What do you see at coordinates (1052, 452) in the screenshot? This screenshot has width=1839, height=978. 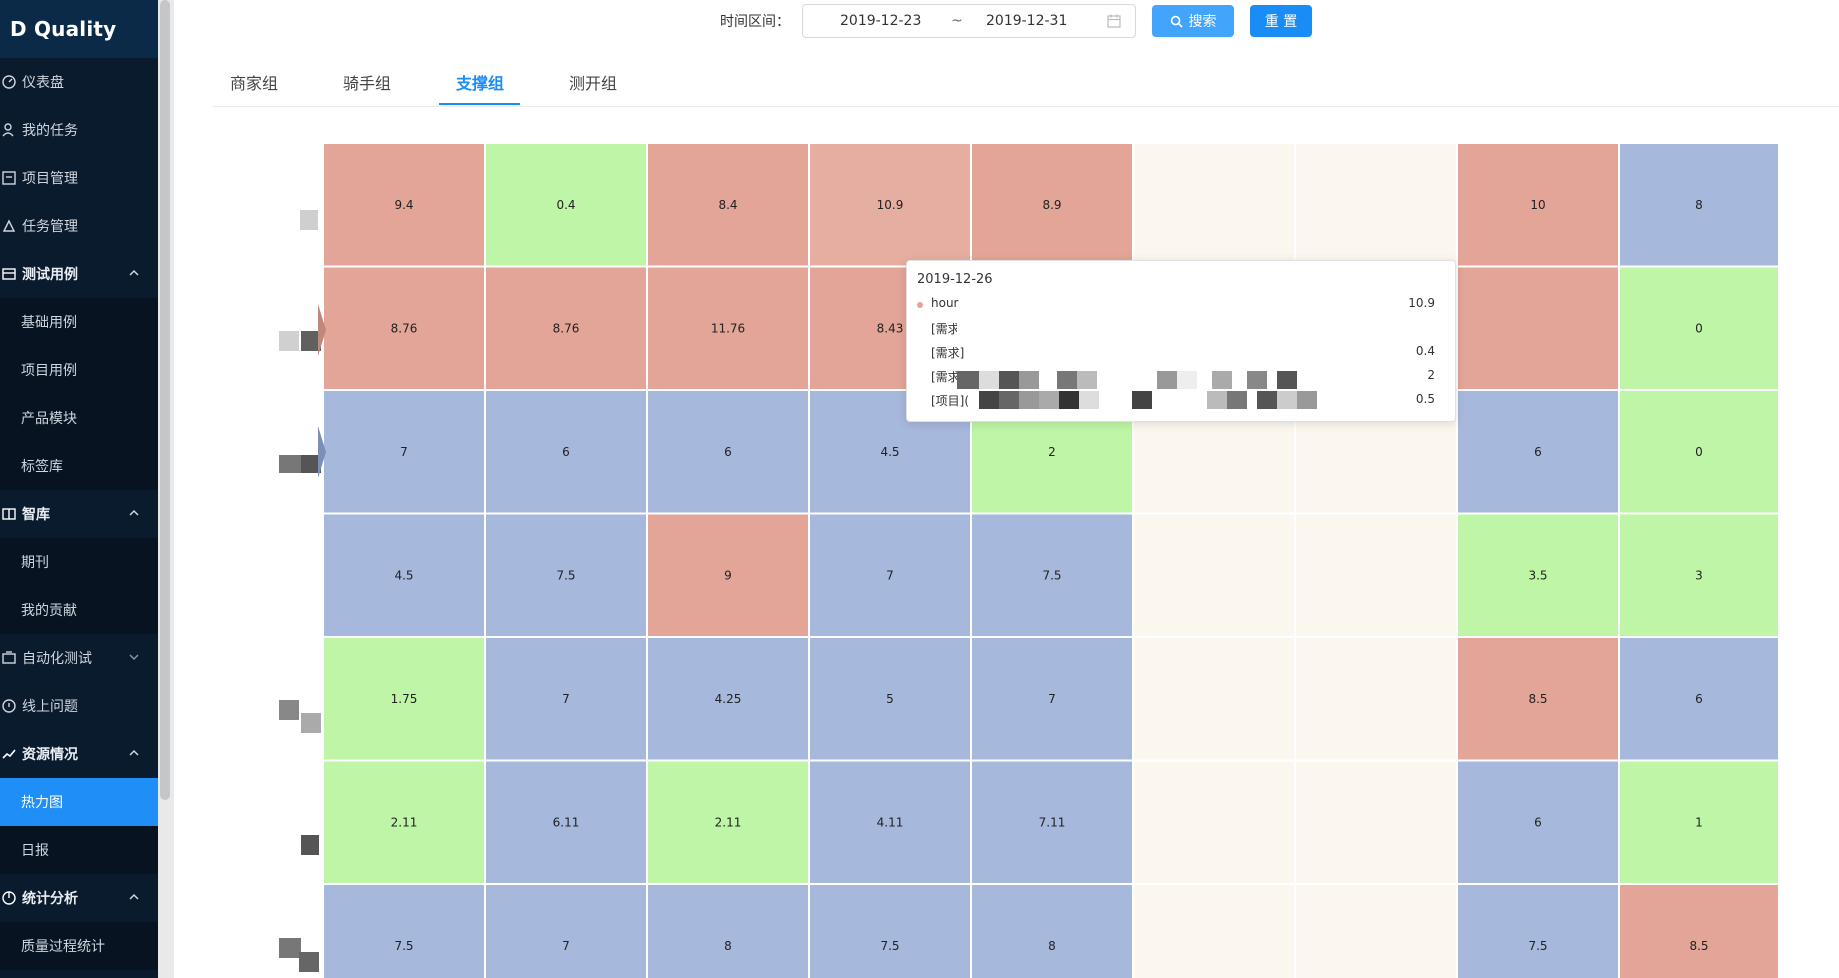 I see `heatmap-cell-label: 2` at bounding box center [1052, 452].